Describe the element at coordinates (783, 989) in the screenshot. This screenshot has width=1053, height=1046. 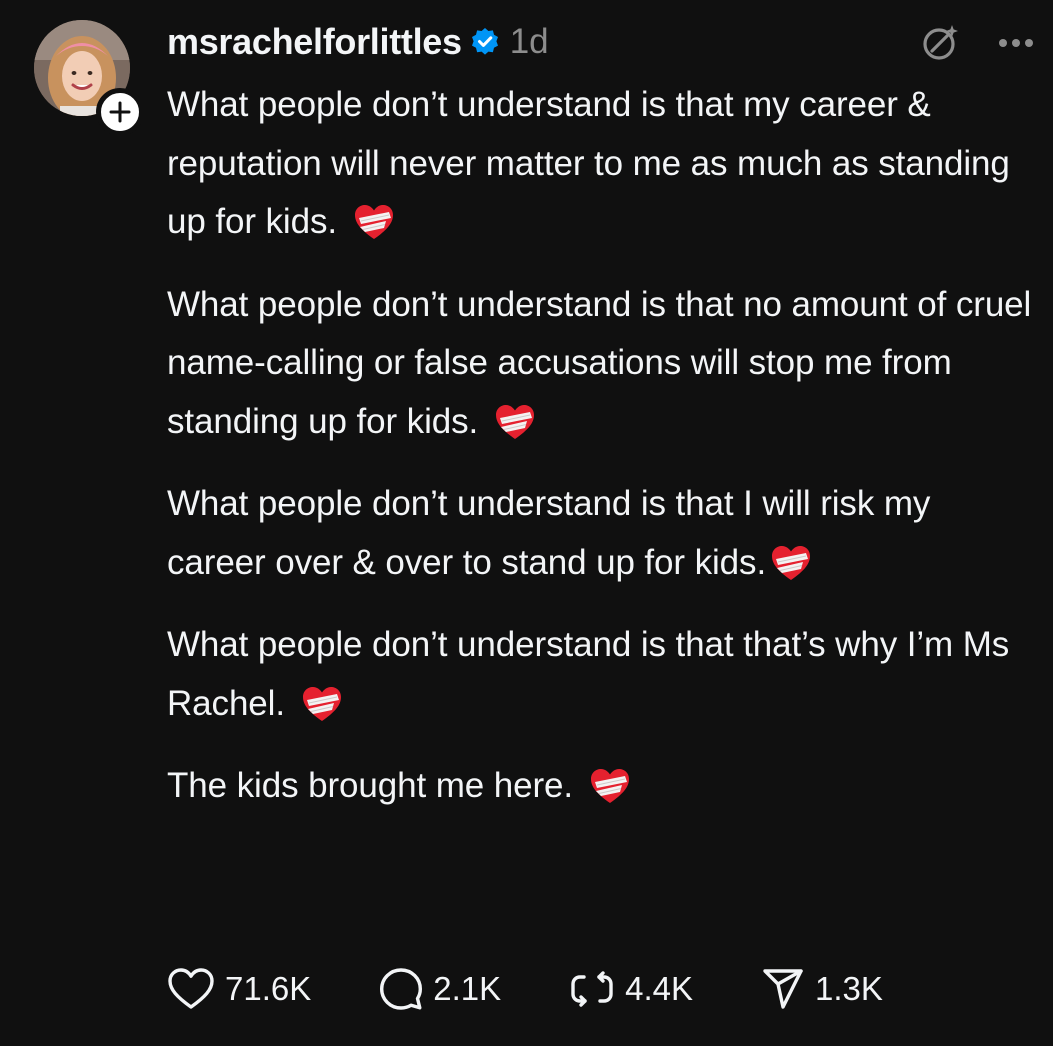
I see `share-paper-plane-icon` at that location.